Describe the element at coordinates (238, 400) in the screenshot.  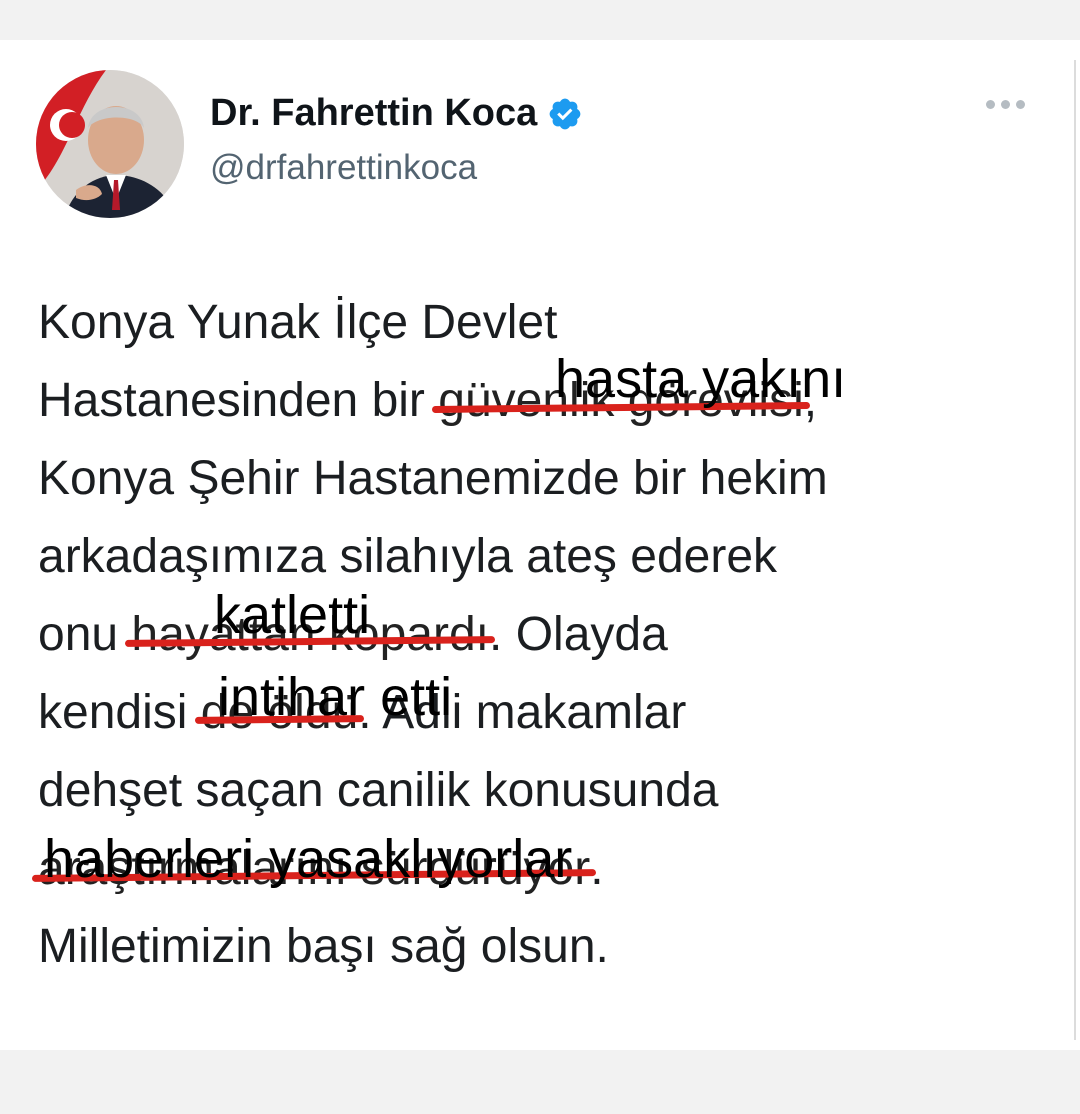
I see `text-segment: Hastanesinden bir` at that location.